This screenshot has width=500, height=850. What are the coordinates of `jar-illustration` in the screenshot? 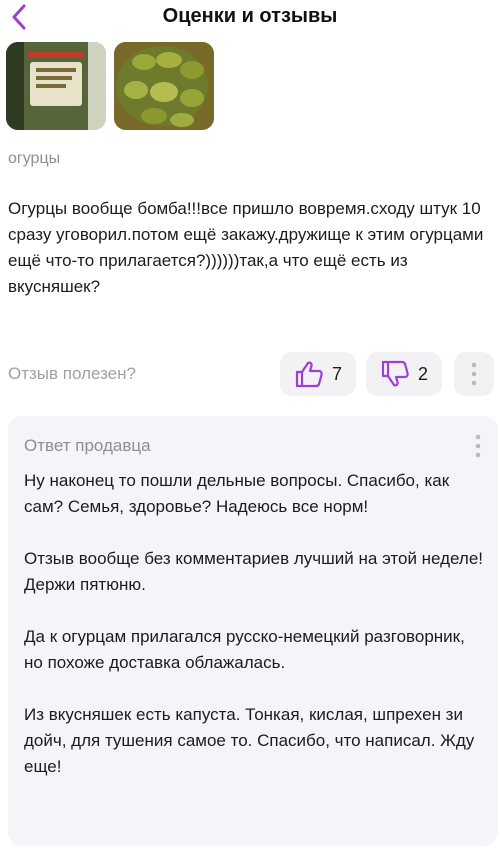 It's located at (56, 86).